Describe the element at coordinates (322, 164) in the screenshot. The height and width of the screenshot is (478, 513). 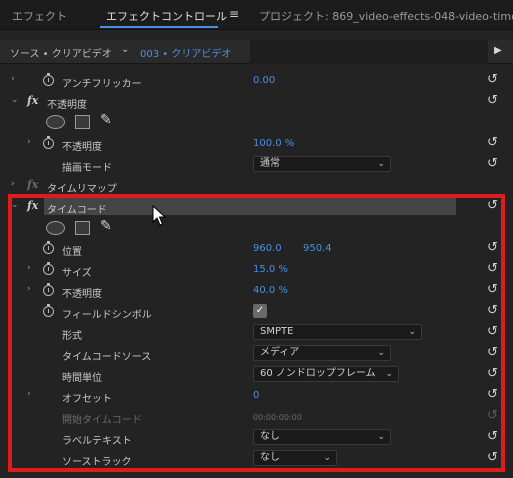
I see `blend-mode-dropdown: 通常 ⌄` at that location.